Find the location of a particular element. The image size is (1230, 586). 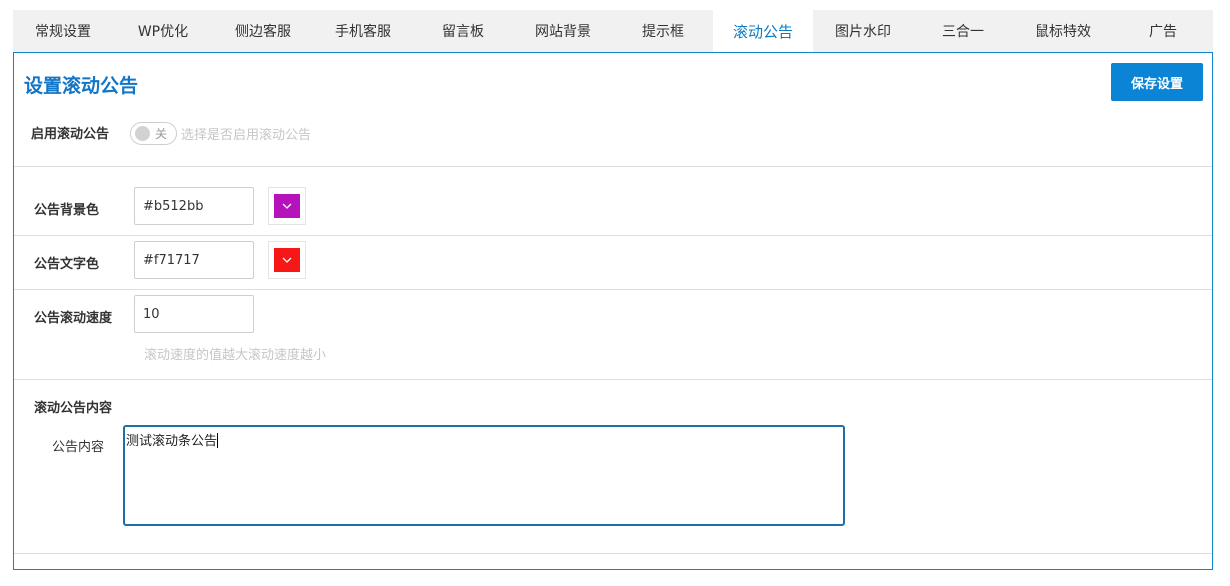

announcement-content-heading: 滚动公告内容 is located at coordinates (73, 408).